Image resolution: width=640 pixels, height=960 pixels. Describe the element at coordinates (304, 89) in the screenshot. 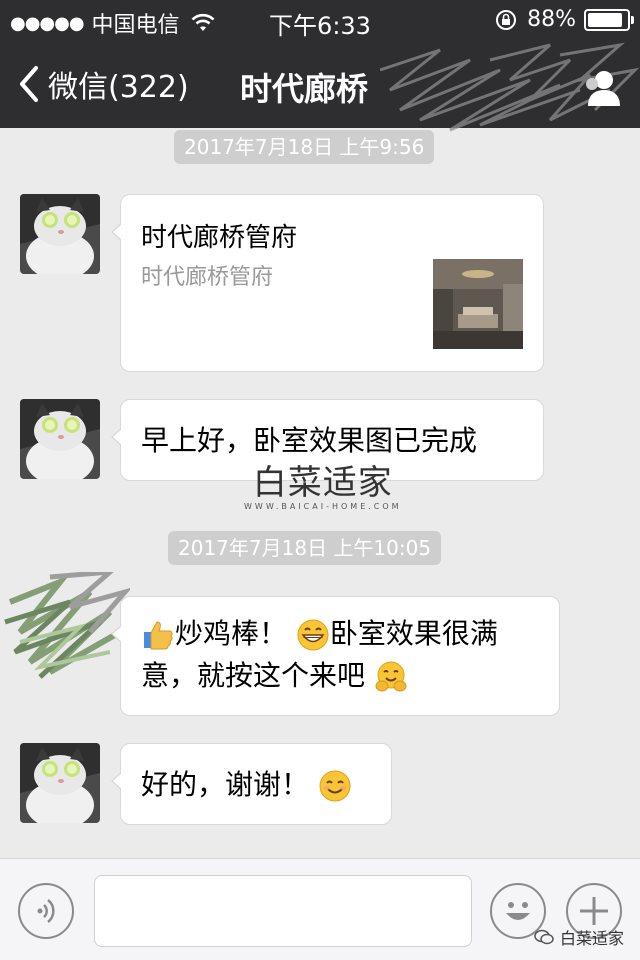

I see `chat-title: 时代廊桥` at that location.